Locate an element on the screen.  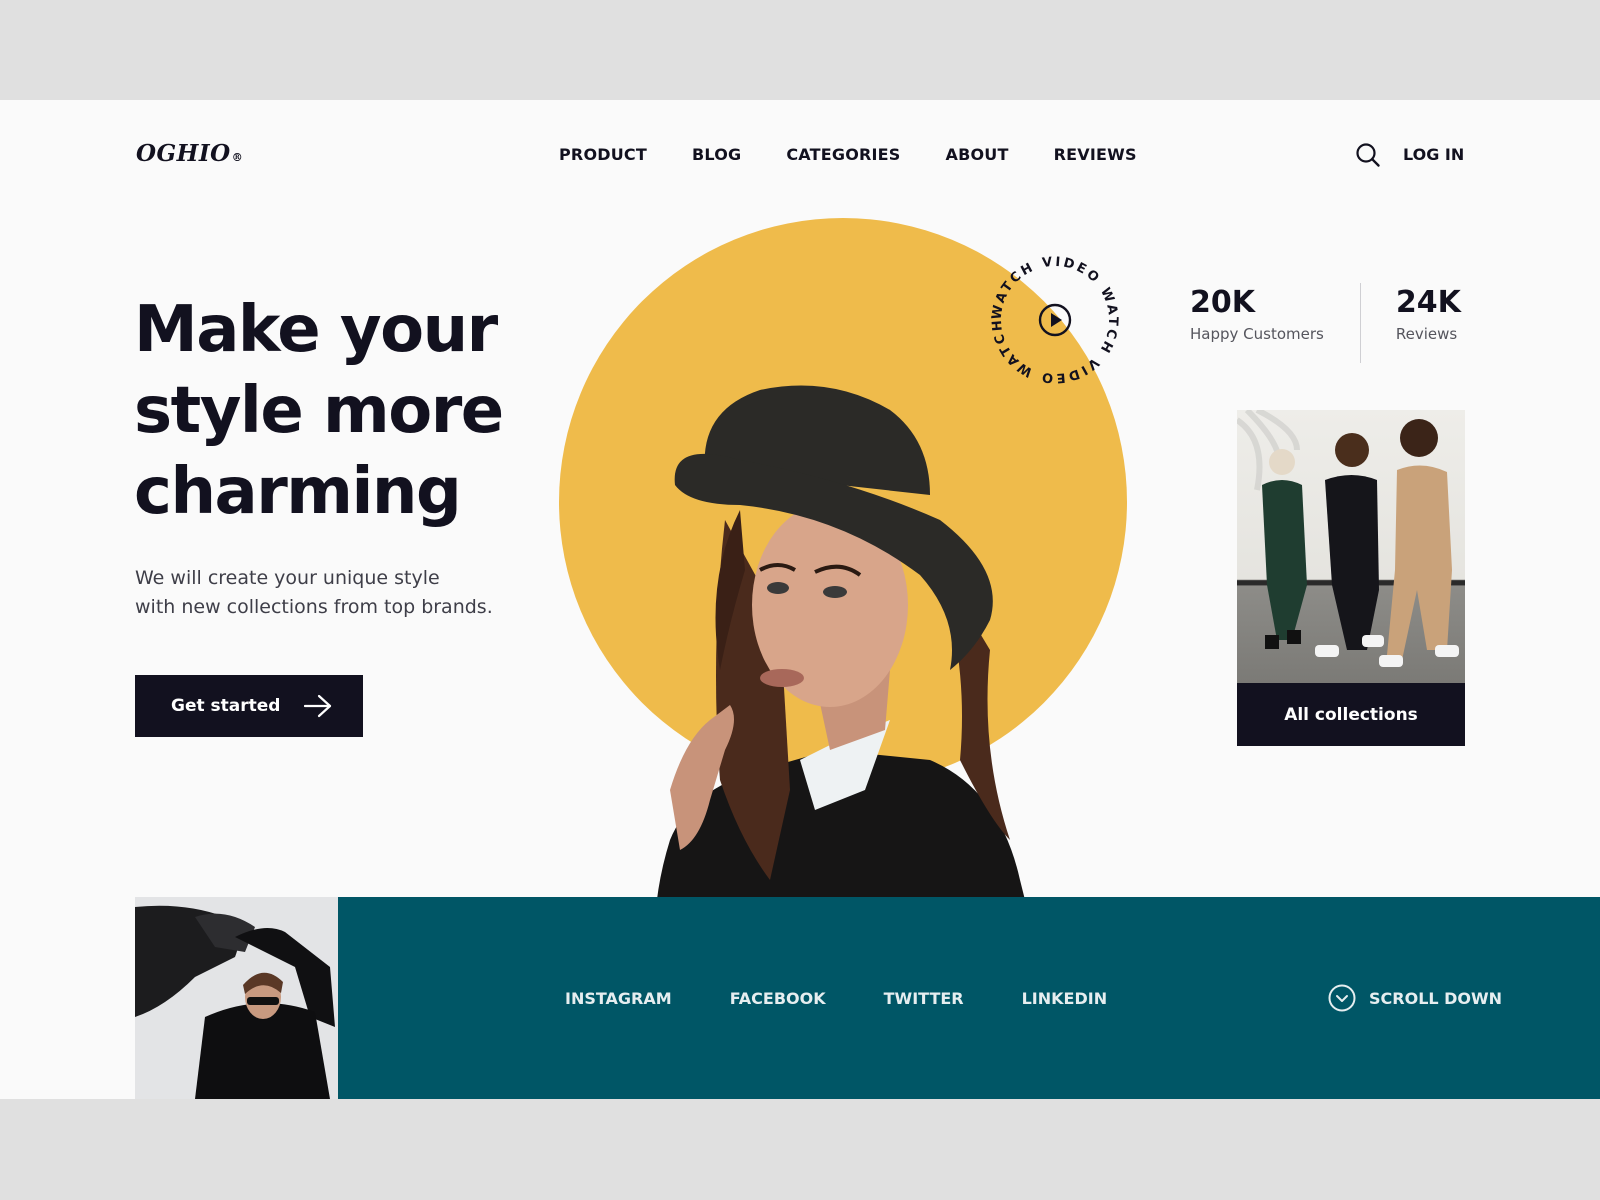
man-photo-figure is located at coordinates (236, 998).